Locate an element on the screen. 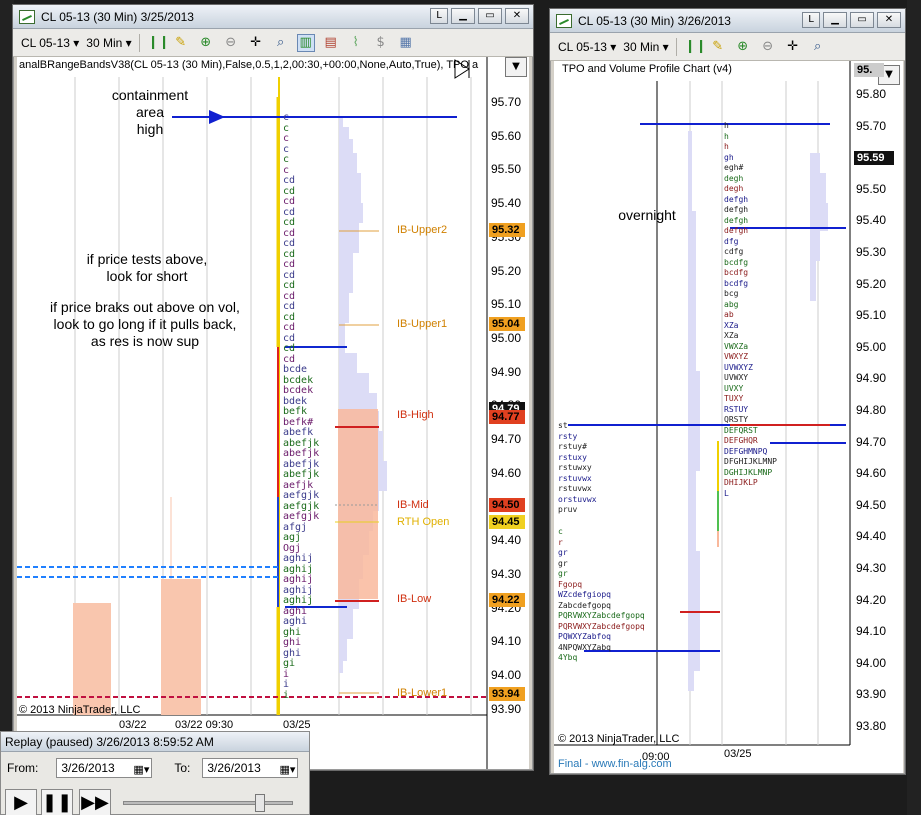 Image resolution: width=921 pixels, height=815 pixels. right-titlebar: CL 05-13 (30 Min) 3/26/2013 L ▁ ▭ ✕ is located at coordinates (727, 21).